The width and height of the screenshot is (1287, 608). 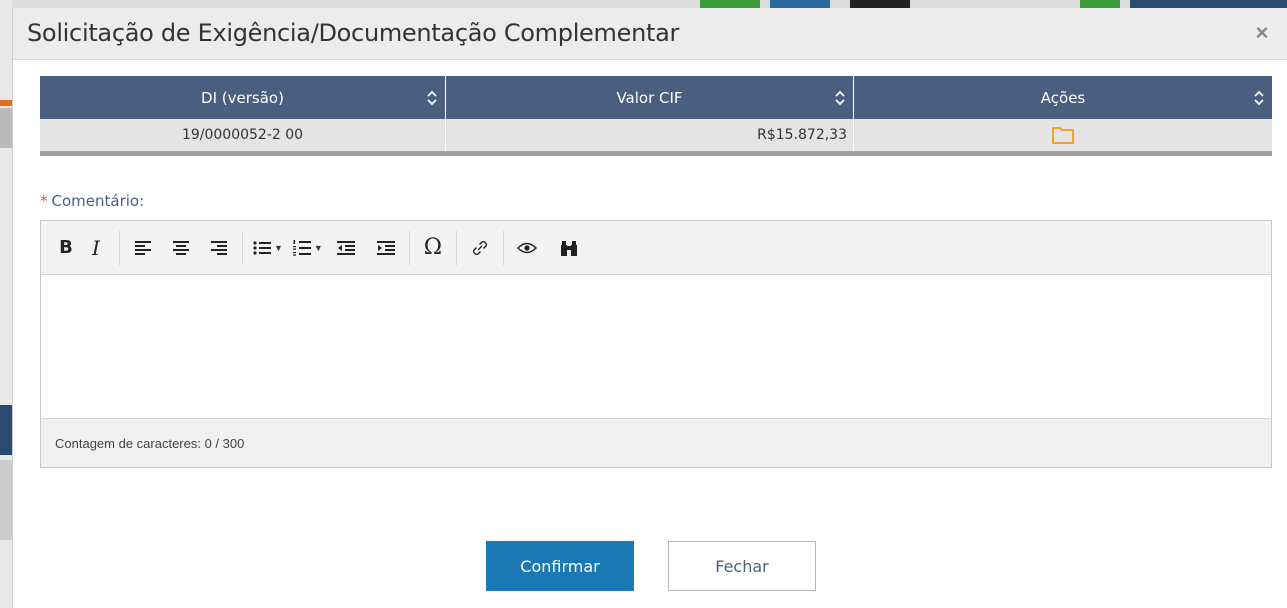 What do you see at coordinates (92, 201) in the screenshot?
I see `comment-label: * Comentário:` at bounding box center [92, 201].